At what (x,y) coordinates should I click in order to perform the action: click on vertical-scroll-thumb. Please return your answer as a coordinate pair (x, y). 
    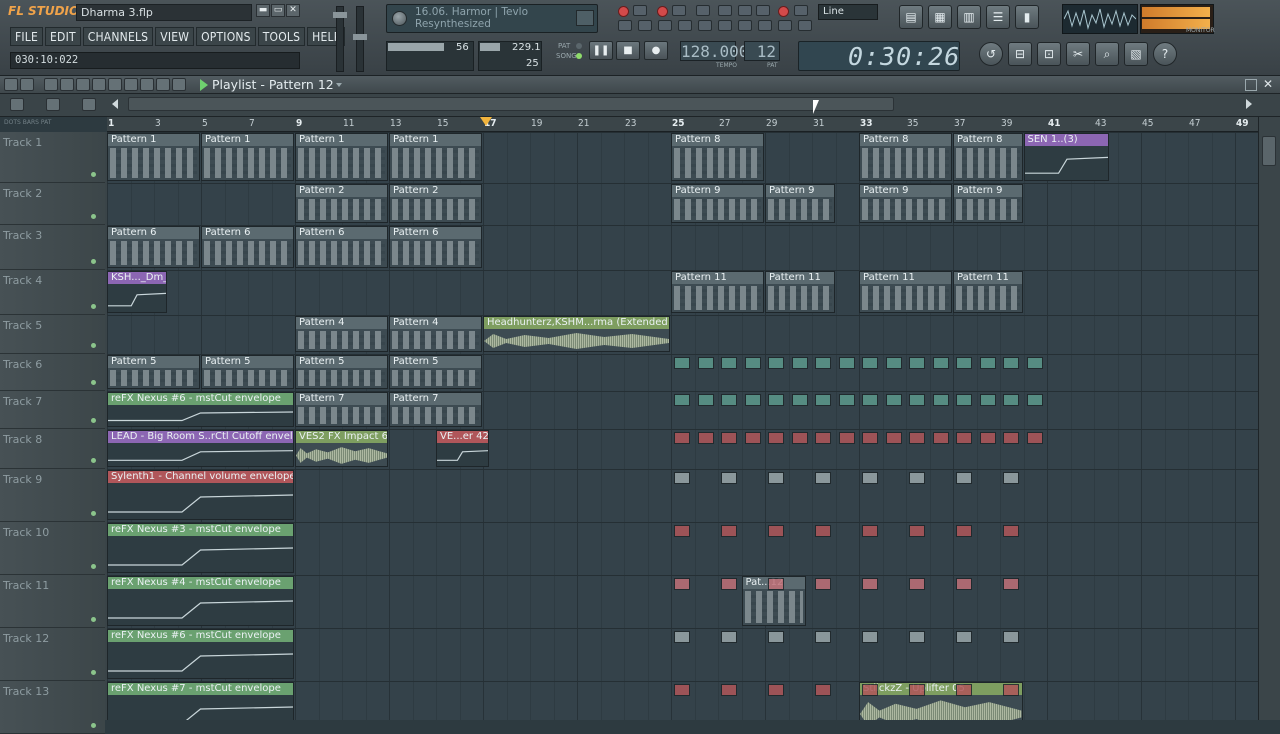
    Looking at the image, I should click on (1269, 151).